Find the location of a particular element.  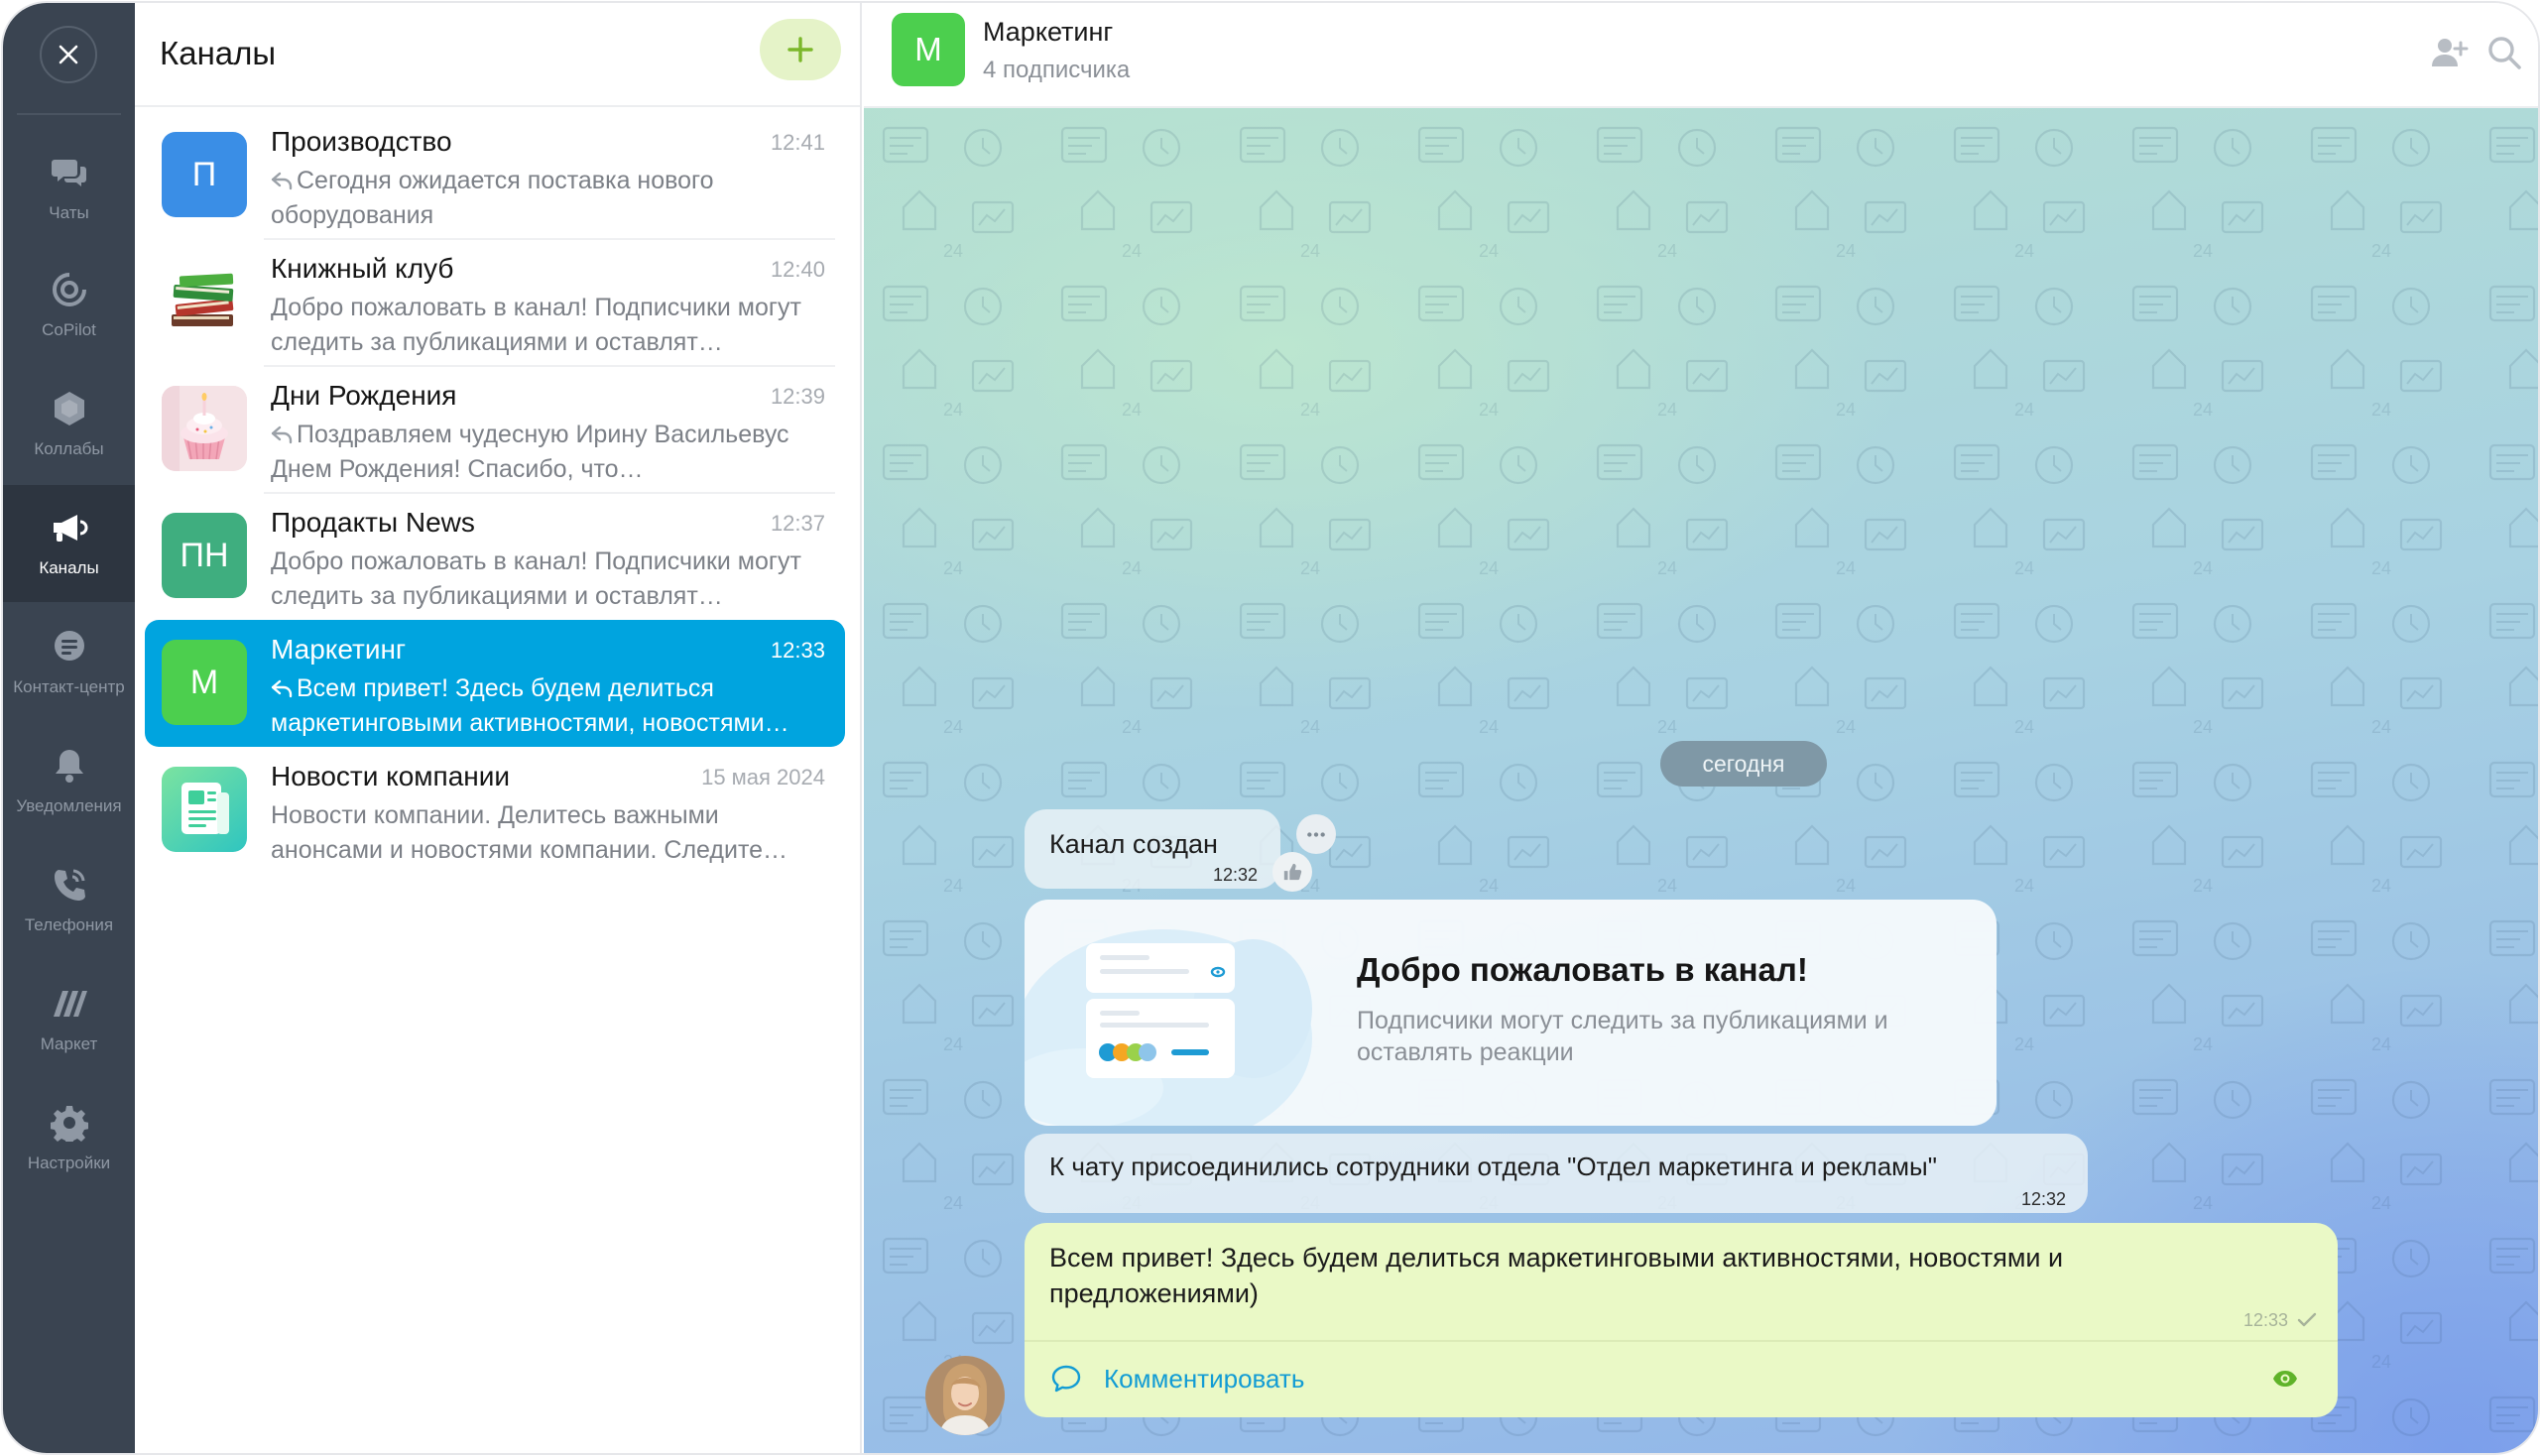

rail-item-contact-center: Контакт-центр is located at coordinates (69, 662).